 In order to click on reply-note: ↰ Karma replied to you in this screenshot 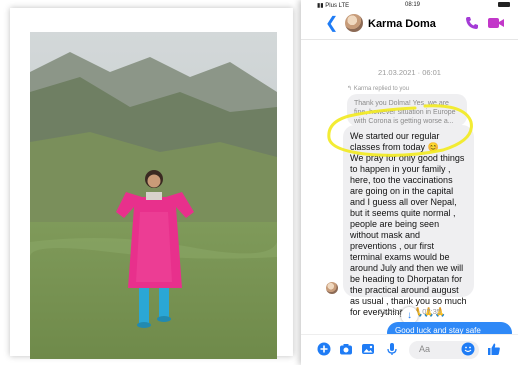, I will do `click(378, 89)`.